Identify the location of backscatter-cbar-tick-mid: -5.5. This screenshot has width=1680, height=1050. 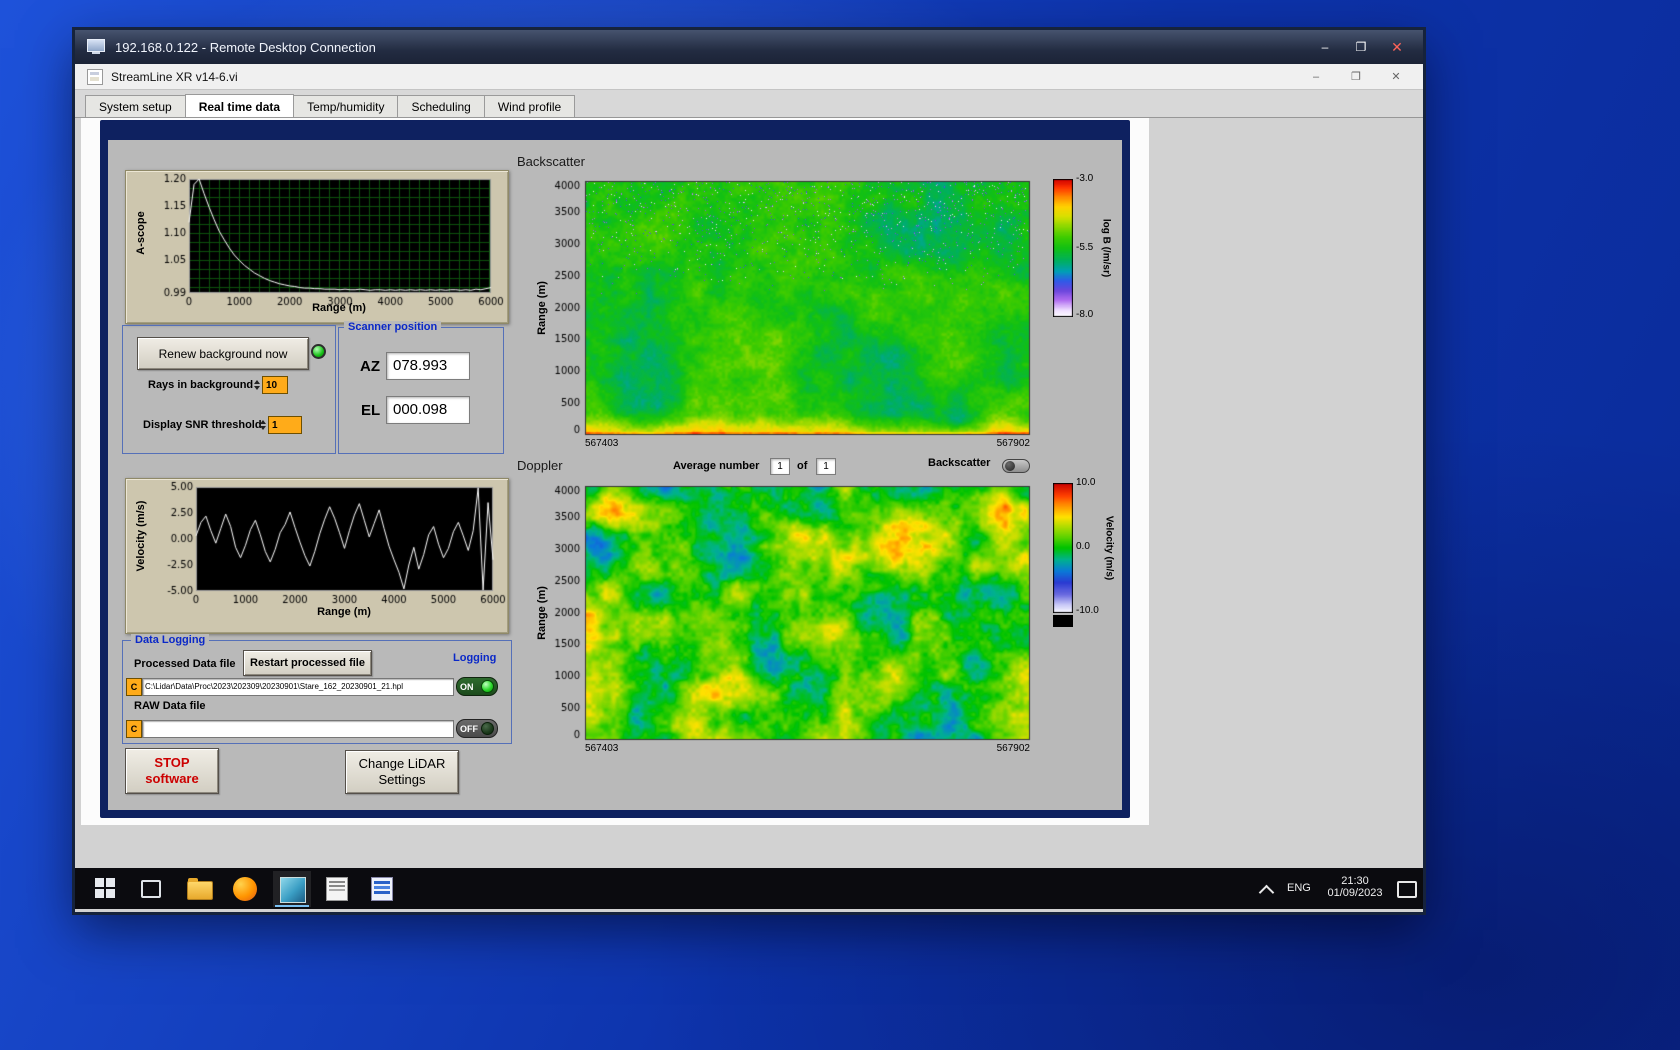
(1085, 247).